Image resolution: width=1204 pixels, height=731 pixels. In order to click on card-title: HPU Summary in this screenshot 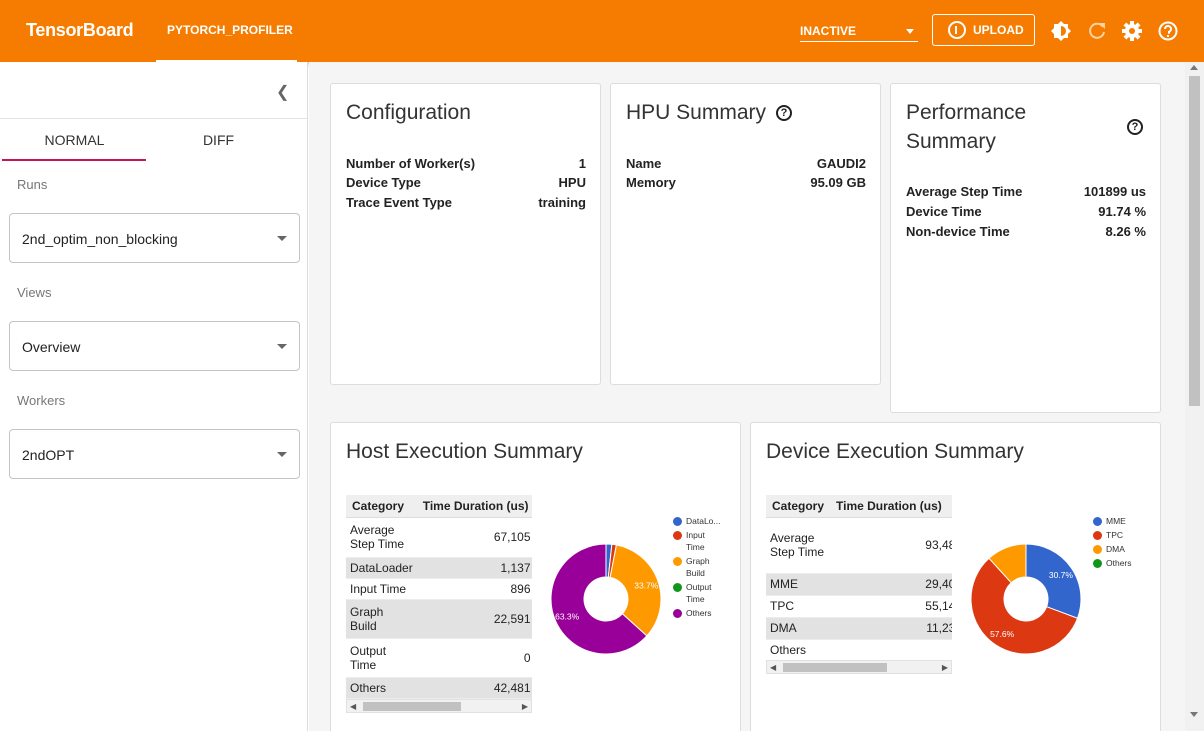, I will do `click(696, 112)`.